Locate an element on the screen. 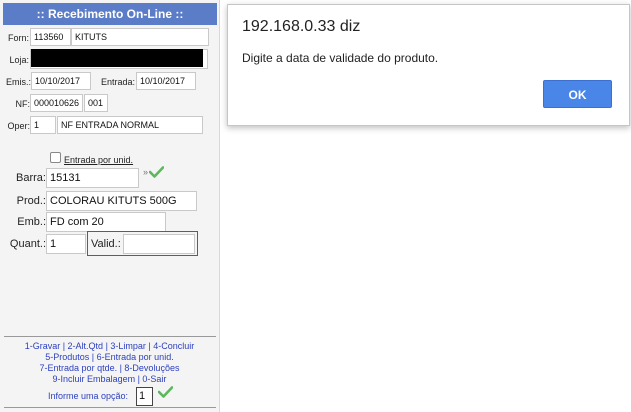  dialog-title: 192.168.0.33 diz is located at coordinates (301, 26).